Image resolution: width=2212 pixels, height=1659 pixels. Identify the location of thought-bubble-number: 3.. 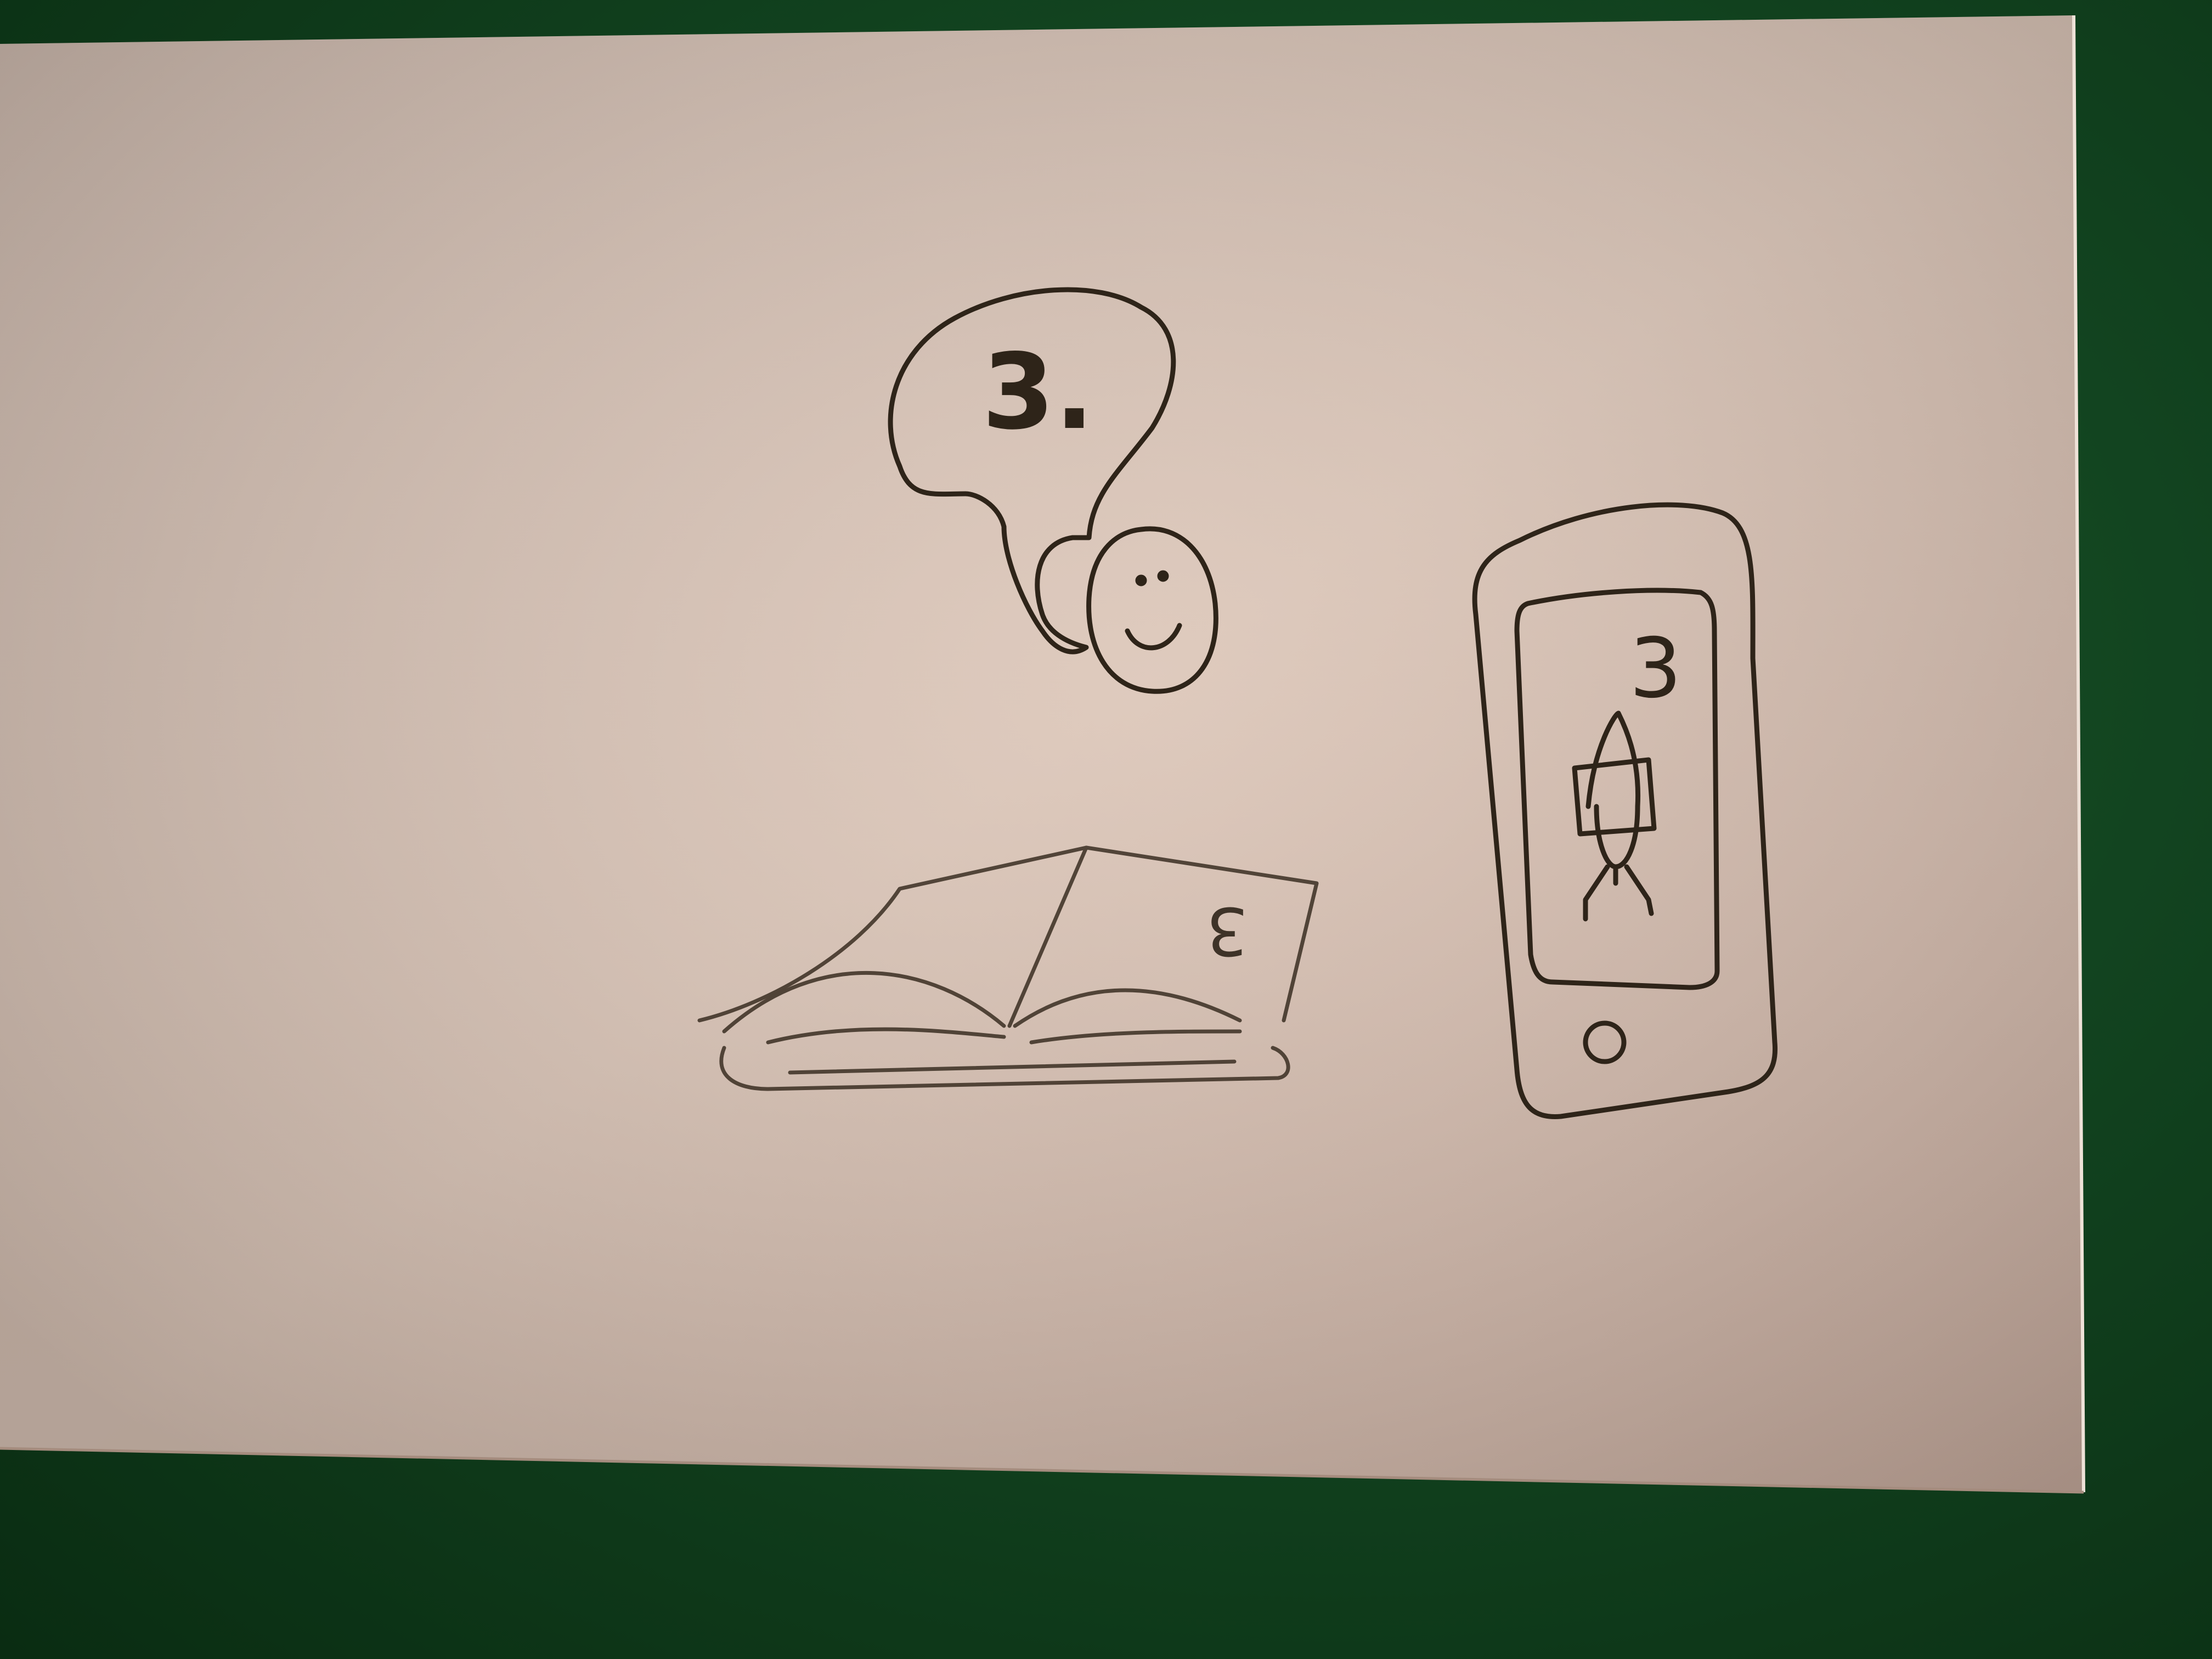
(1038, 392).